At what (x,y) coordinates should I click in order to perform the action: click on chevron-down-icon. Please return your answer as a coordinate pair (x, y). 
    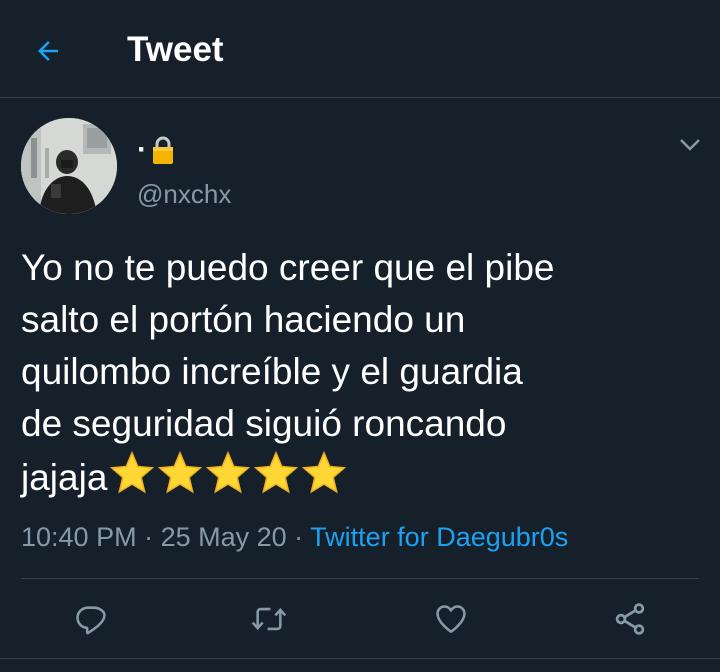
    Looking at the image, I should click on (690, 145).